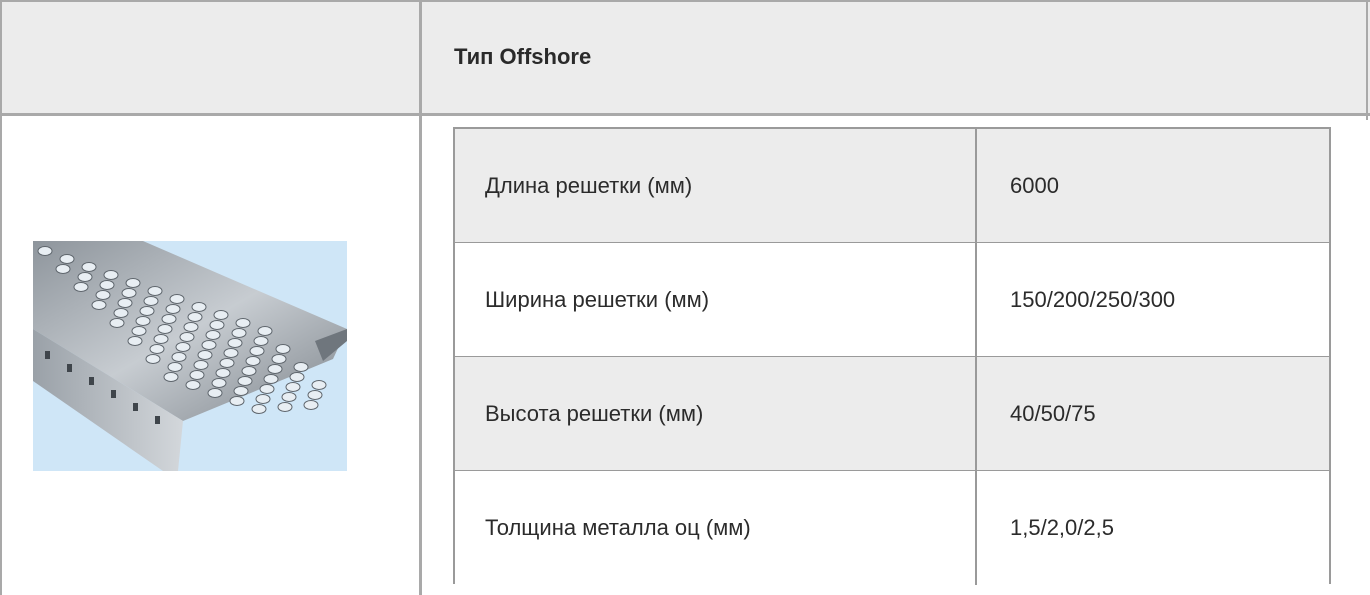 This screenshot has width=1370, height=595. What do you see at coordinates (1034, 185) in the screenshot?
I see `spec-value-length: 6000` at bounding box center [1034, 185].